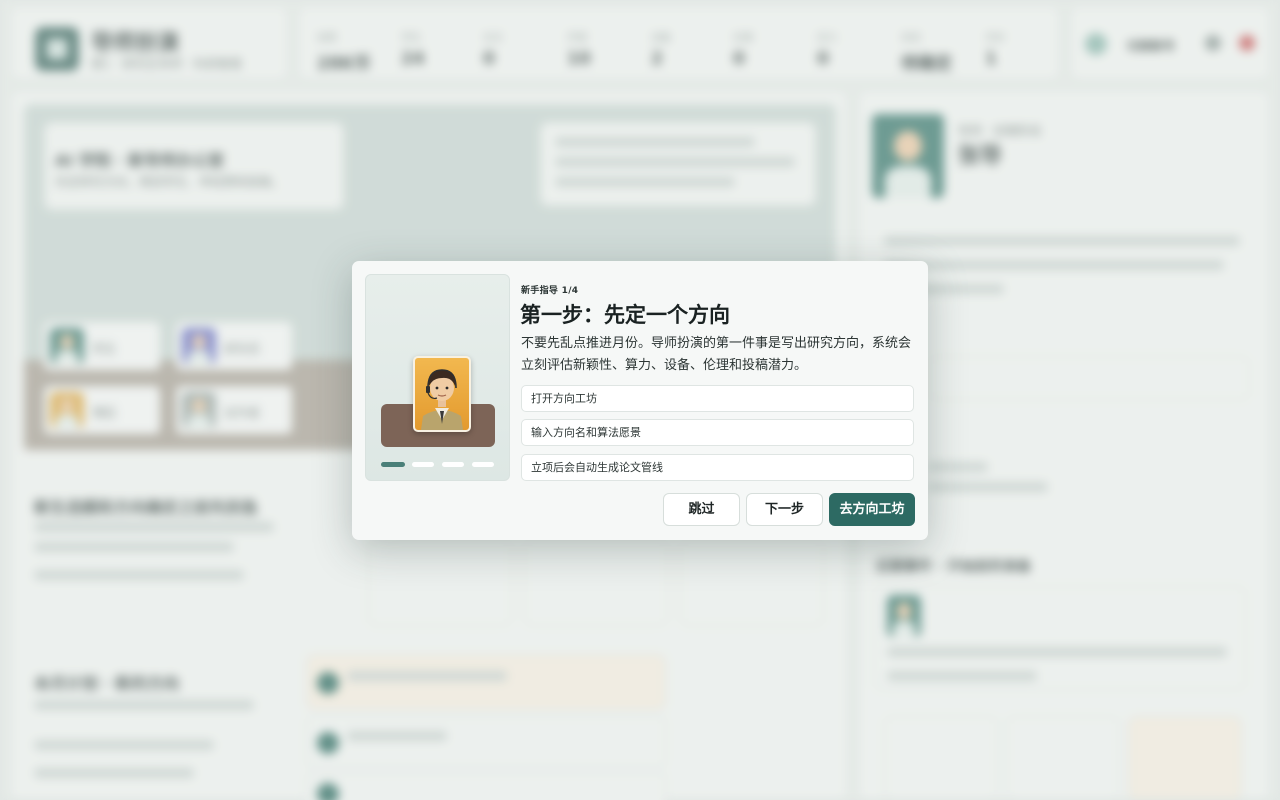 The width and height of the screenshot is (1280, 800). Describe the element at coordinates (717, 467) in the screenshot. I see `task-item: 立项后会自动生成论文管线` at that location.